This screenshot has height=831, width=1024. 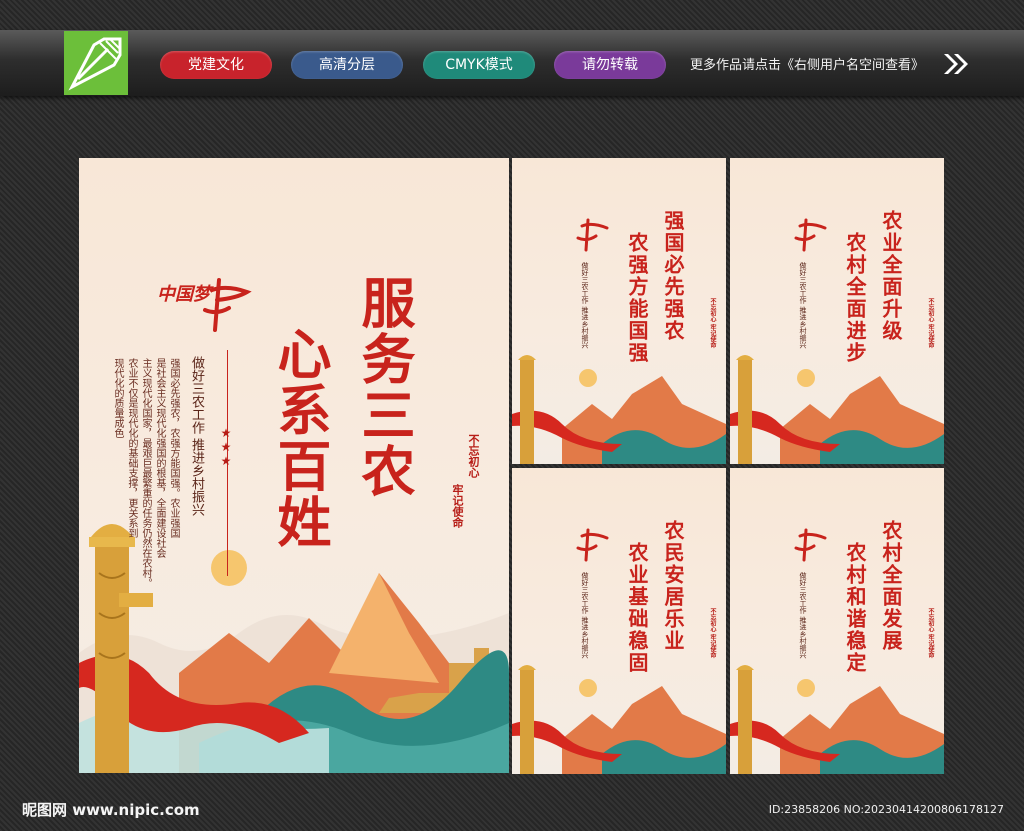 What do you see at coordinates (347, 65) in the screenshot?
I see `tag-hd-layers: 高清分层` at bounding box center [347, 65].